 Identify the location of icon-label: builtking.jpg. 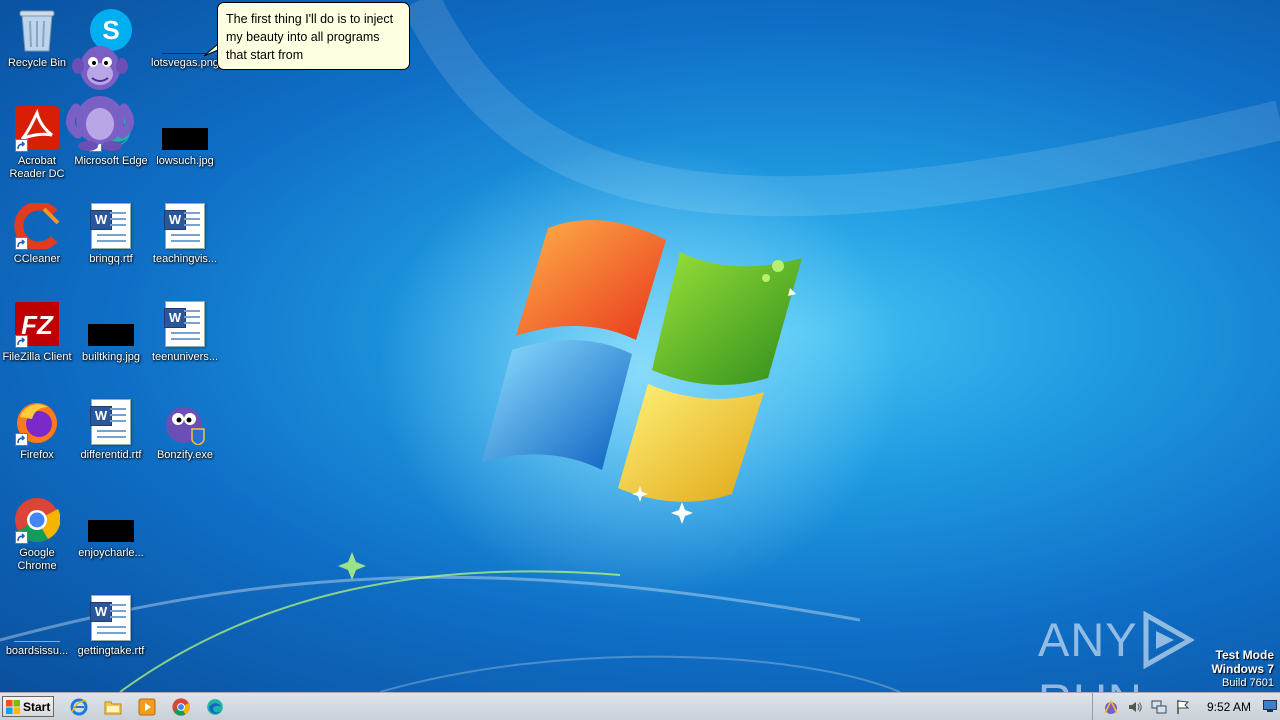
(111, 357).